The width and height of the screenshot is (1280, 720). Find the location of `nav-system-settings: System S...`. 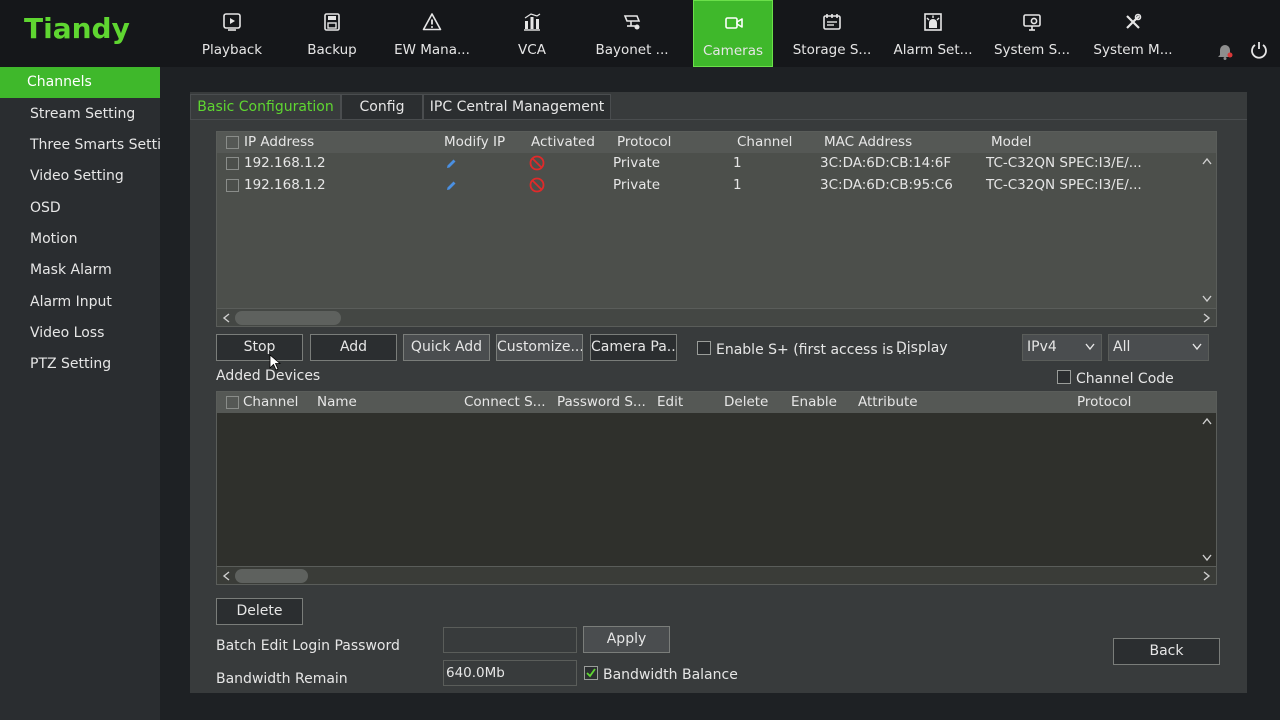

nav-system-settings: System S... is located at coordinates (1032, 33).